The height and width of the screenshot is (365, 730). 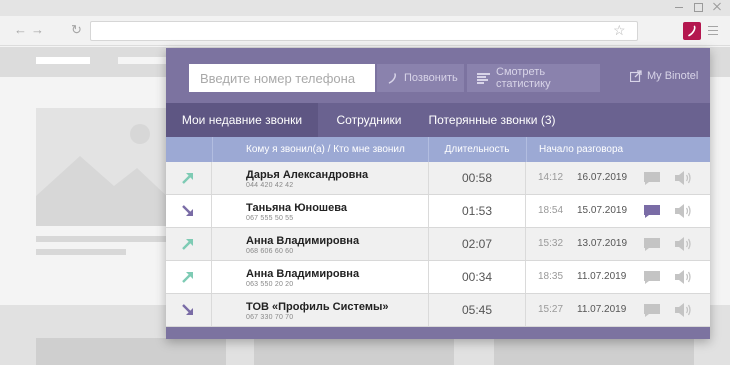 I want to click on contact-number: 044 420 42 42, so click(x=270, y=185).